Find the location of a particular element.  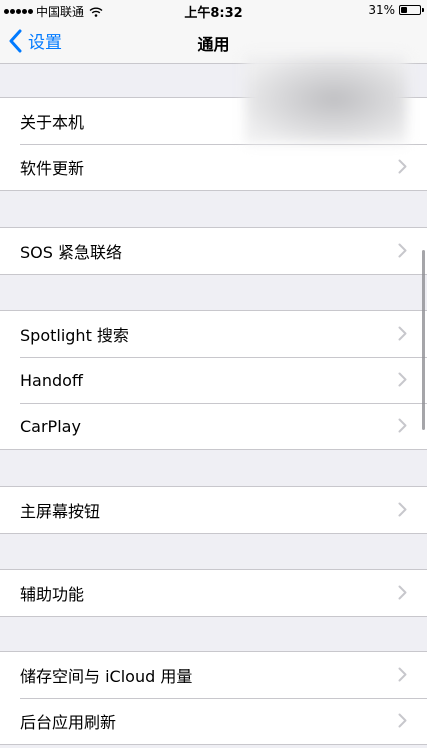

settings-group-sos: SOS 紧急联络 is located at coordinates (213, 251).